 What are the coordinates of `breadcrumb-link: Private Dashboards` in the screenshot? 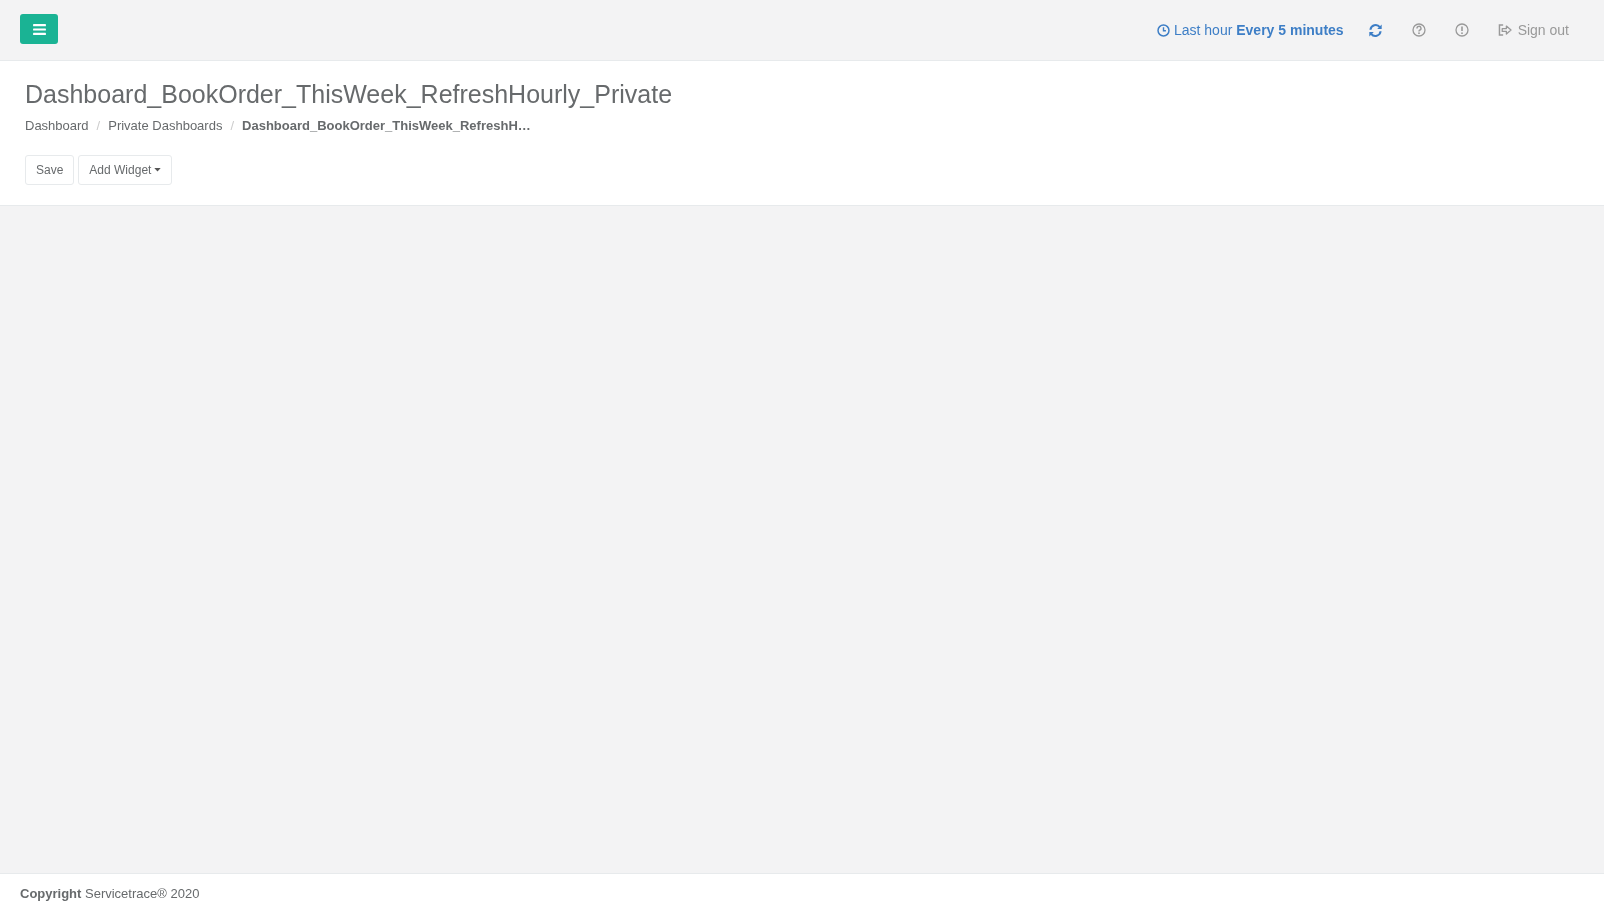 It's located at (165, 126).